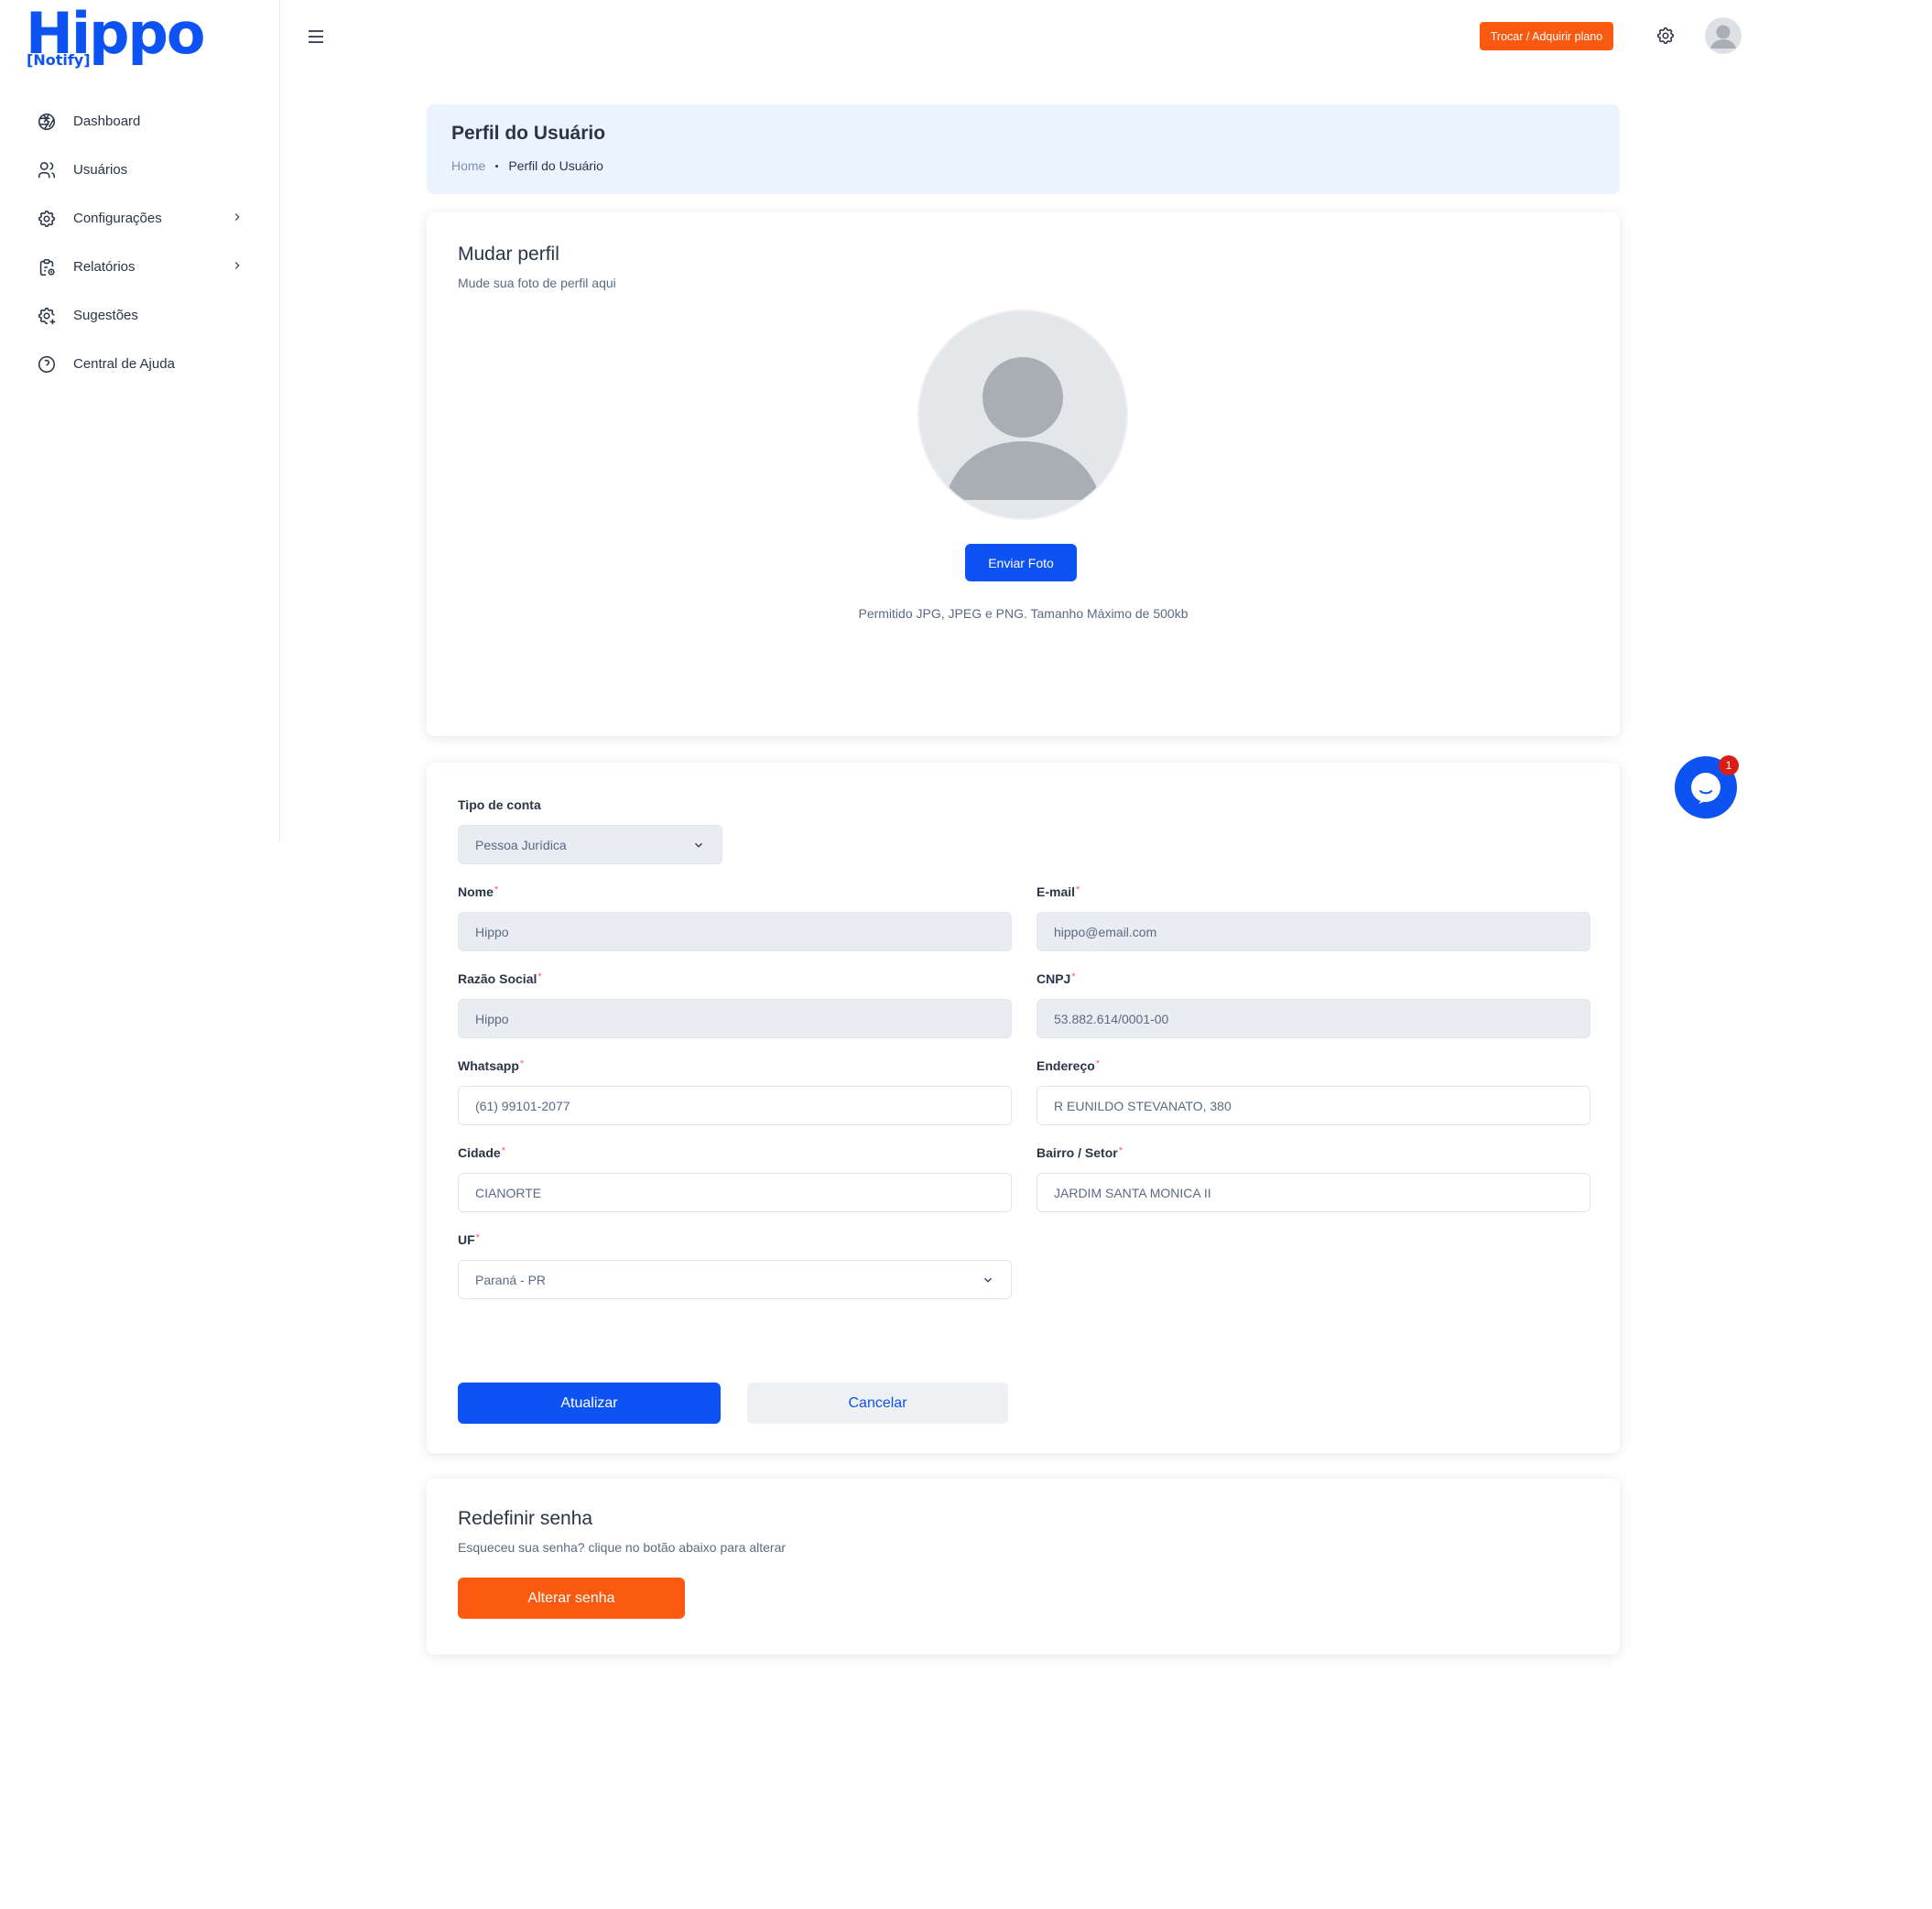  Describe the element at coordinates (47, 364) in the screenshot. I see `help-circle-icon` at that location.